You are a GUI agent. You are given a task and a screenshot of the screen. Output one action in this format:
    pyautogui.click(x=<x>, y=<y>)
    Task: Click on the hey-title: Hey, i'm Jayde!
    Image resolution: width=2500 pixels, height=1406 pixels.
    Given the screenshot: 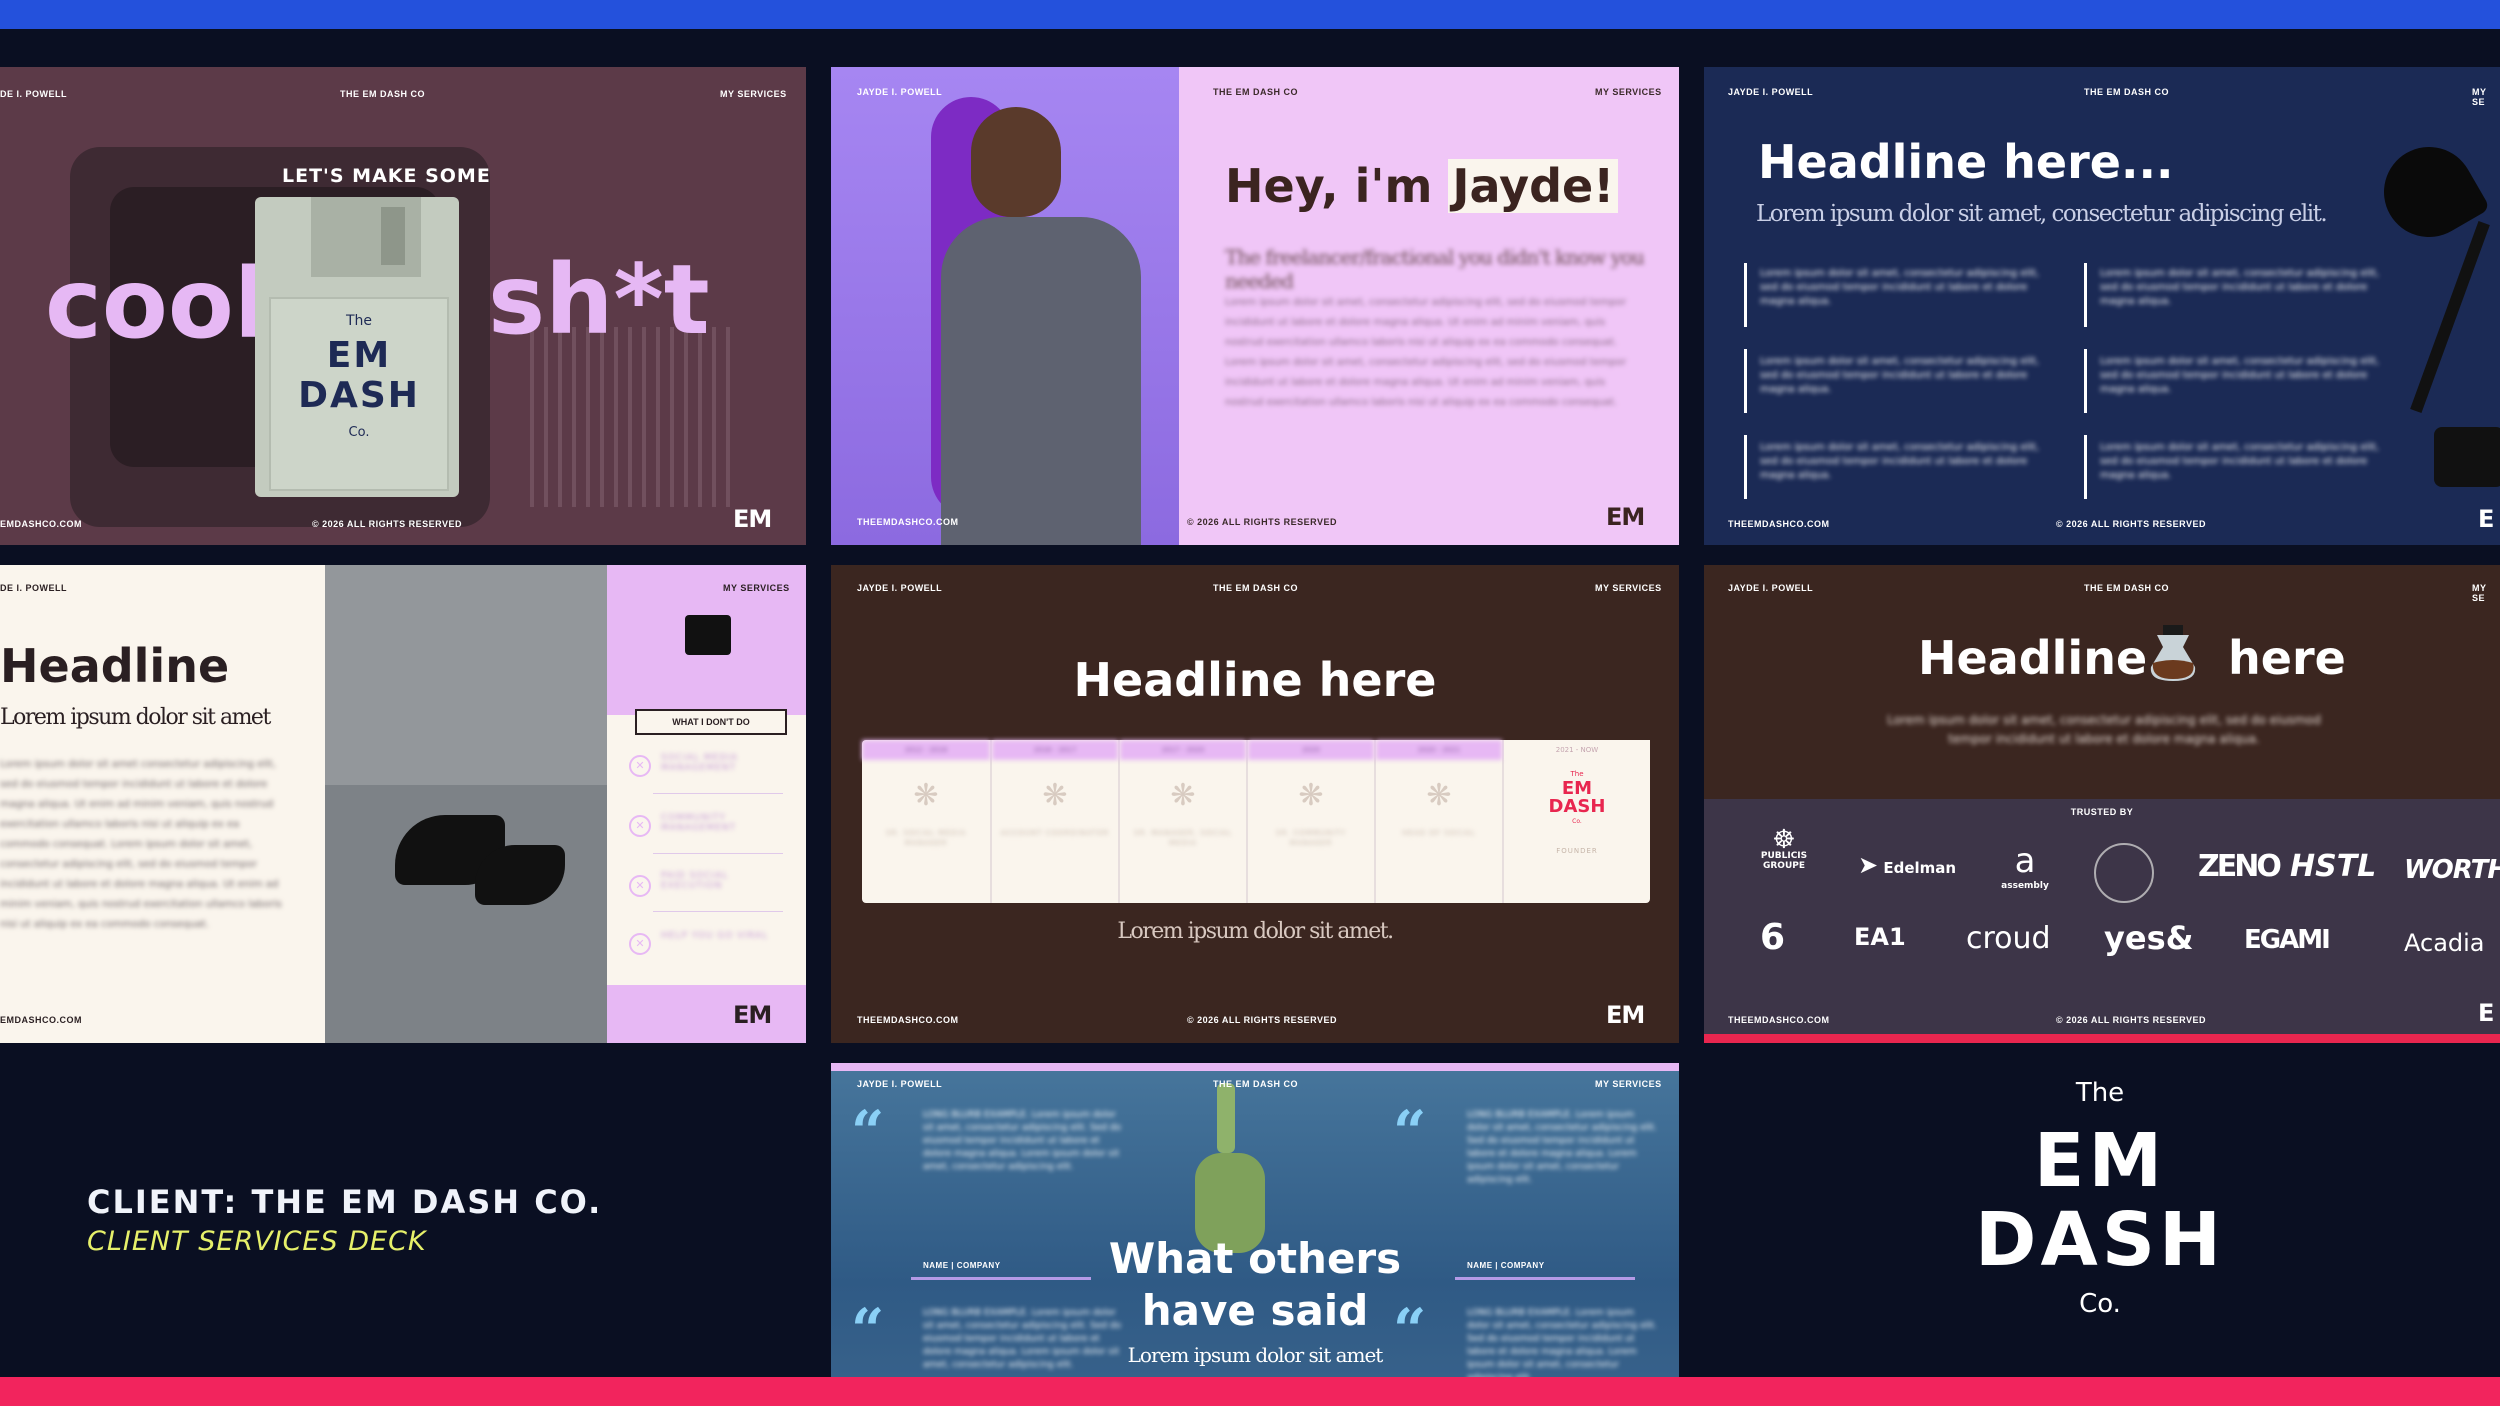 What is the action you would take?
    pyautogui.click(x=1422, y=186)
    